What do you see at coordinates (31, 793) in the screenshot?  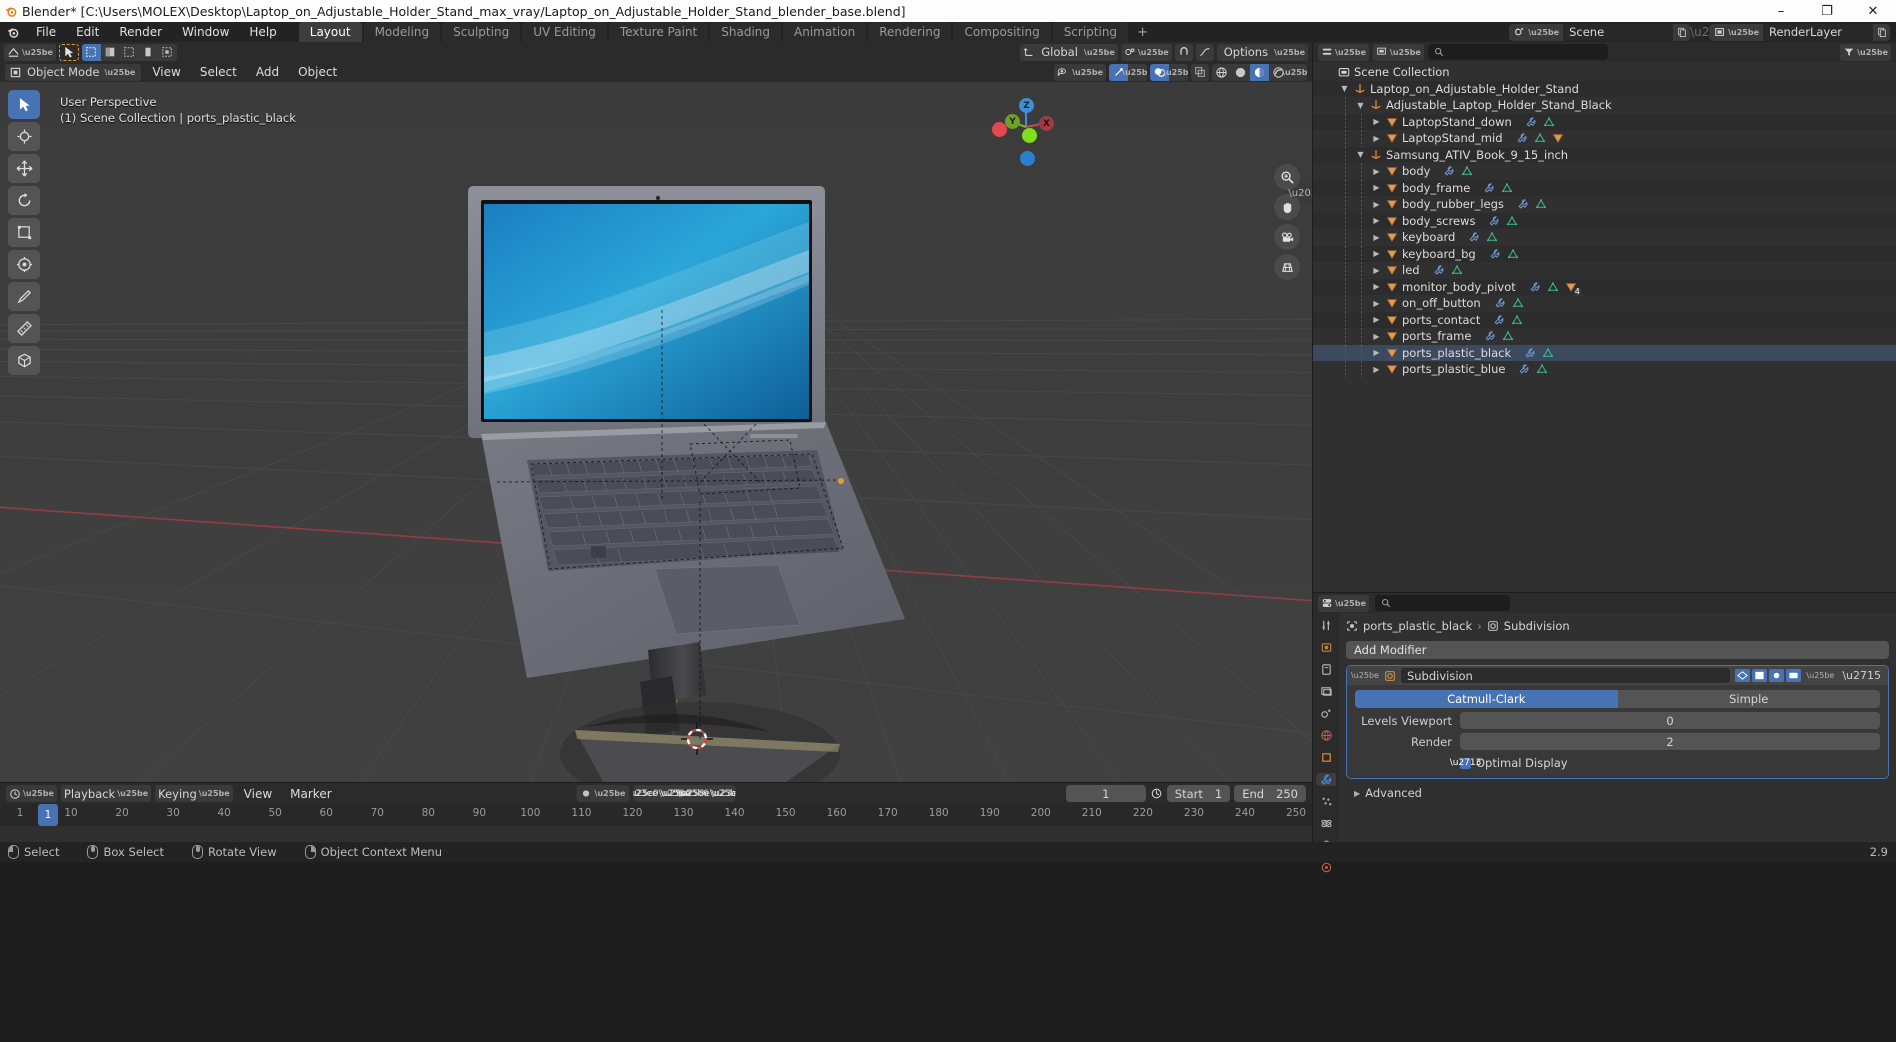 I see `timeline-editor-type-button: \u25be` at bounding box center [31, 793].